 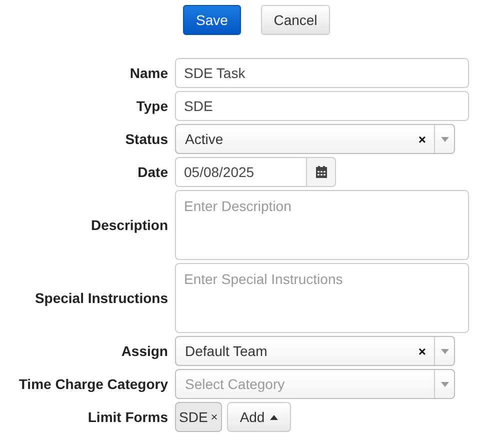 What do you see at coordinates (322, 73) in the screenshot?
I see `text-field: SDE Task` at bounding box center [322, 73].